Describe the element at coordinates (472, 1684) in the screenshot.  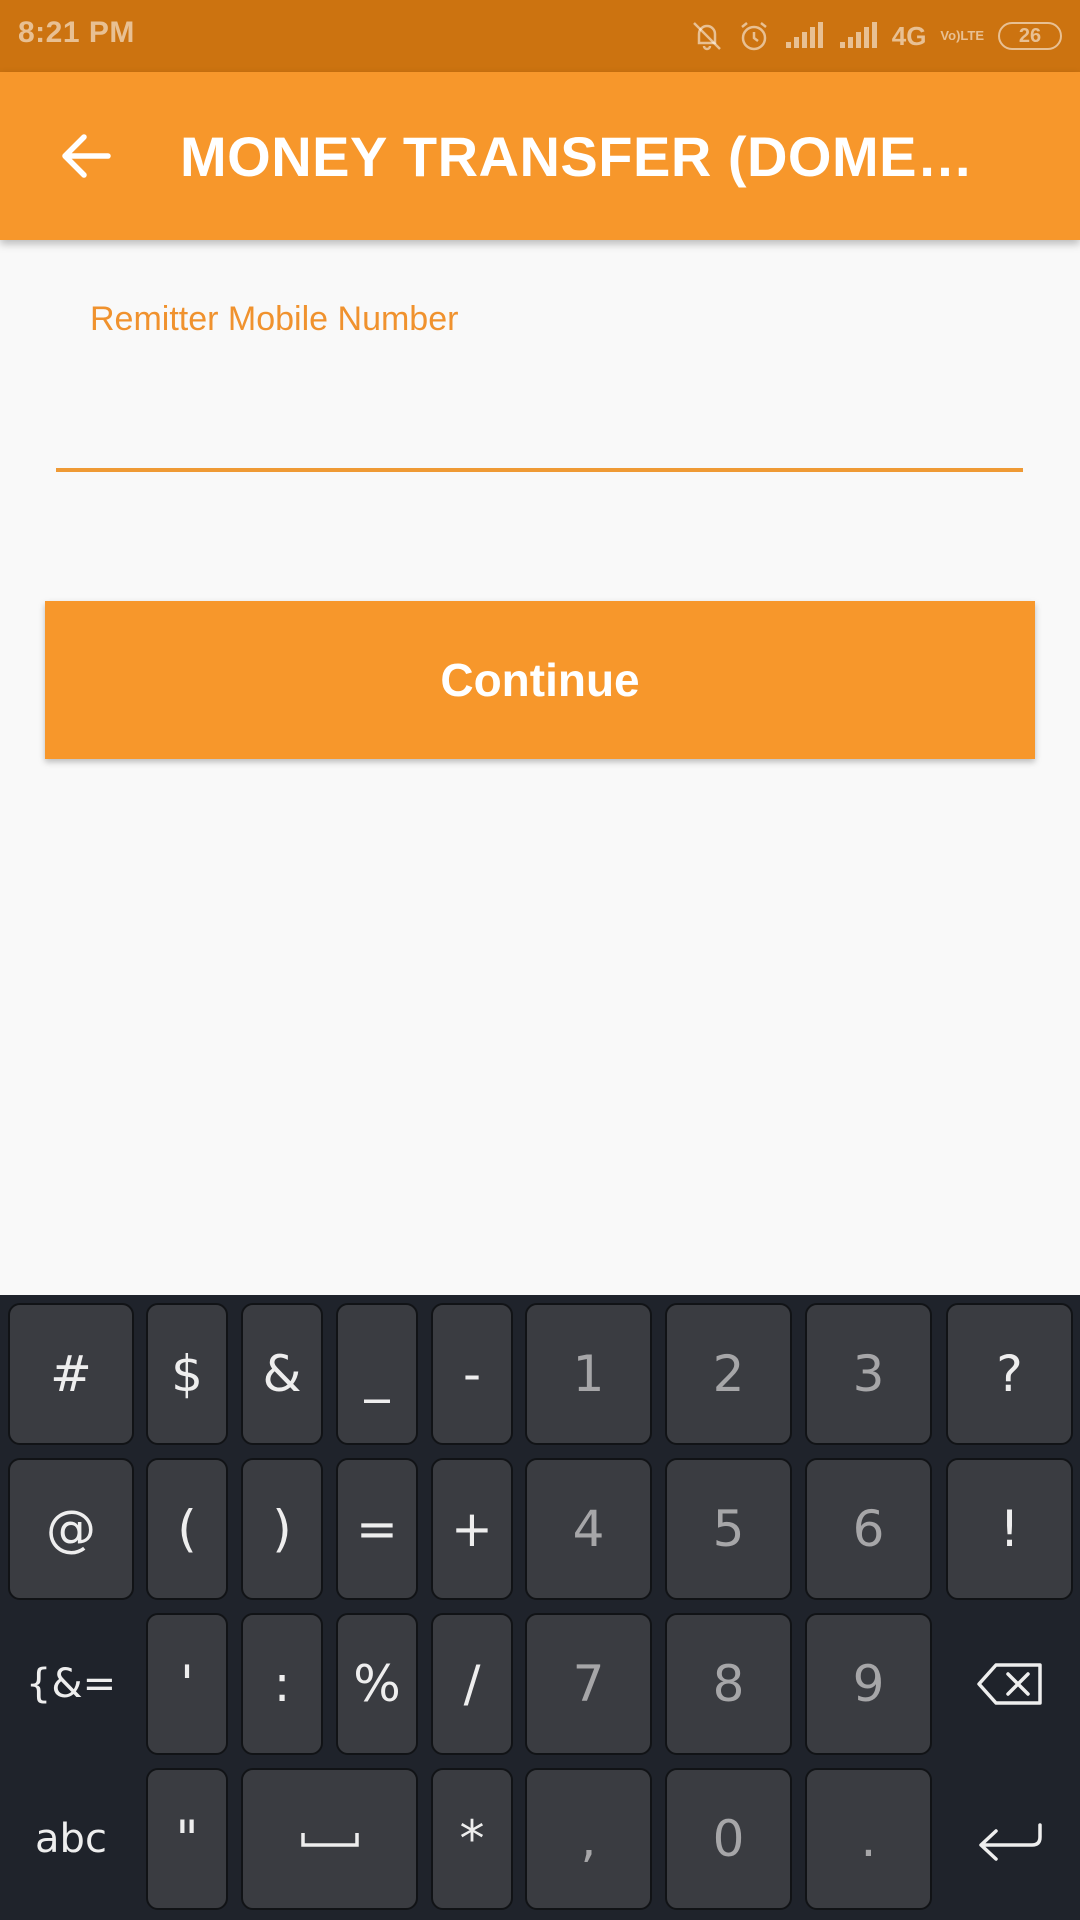
I see `key-slash: /` at that location.